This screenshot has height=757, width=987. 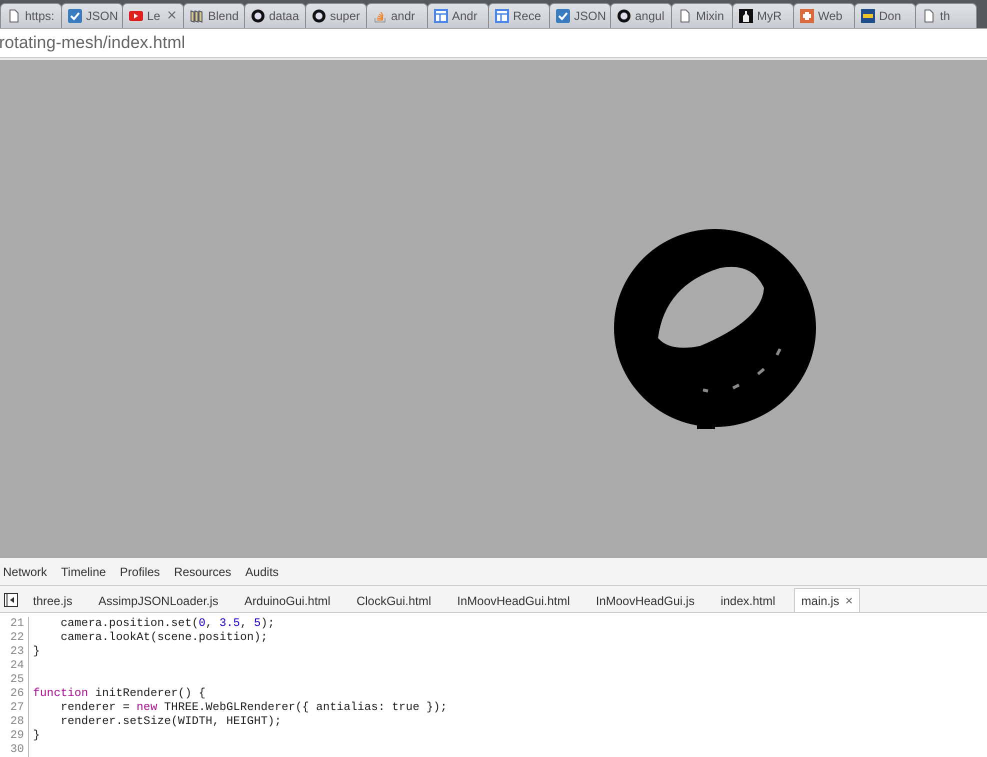 What do you see at coordinates (513, 600) in the screenshot?
I see `file-tab: InMoovHeadGui.html` at bounding box center [513, 600].